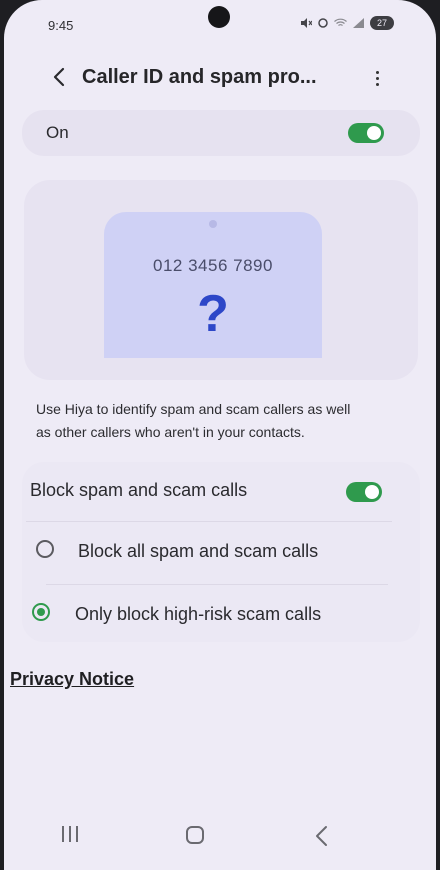  I want to click on option-high-risk: Only block high-risk scam calls, so click(221, 613).